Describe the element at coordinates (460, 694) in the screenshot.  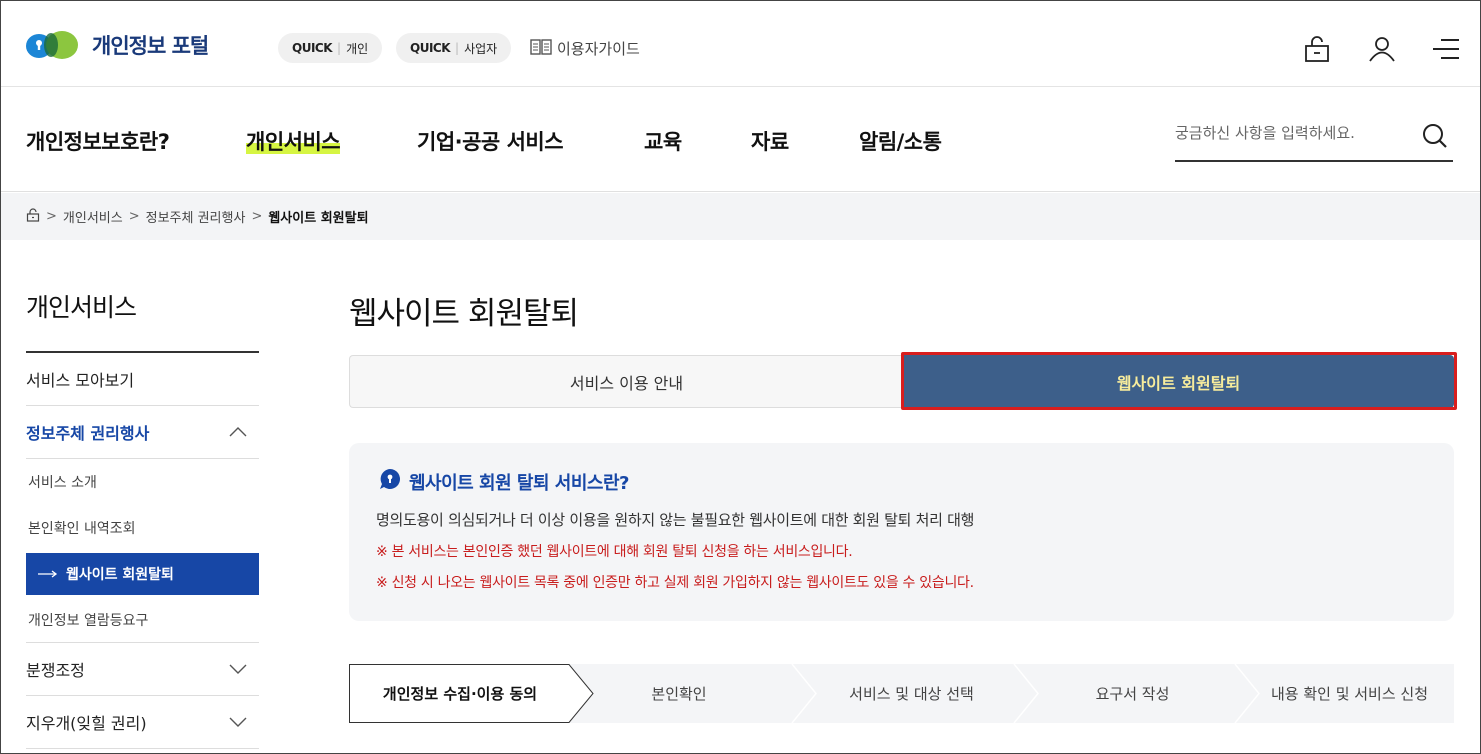
I see `step-item: 개인정보 수집·이용 동의` at that location.